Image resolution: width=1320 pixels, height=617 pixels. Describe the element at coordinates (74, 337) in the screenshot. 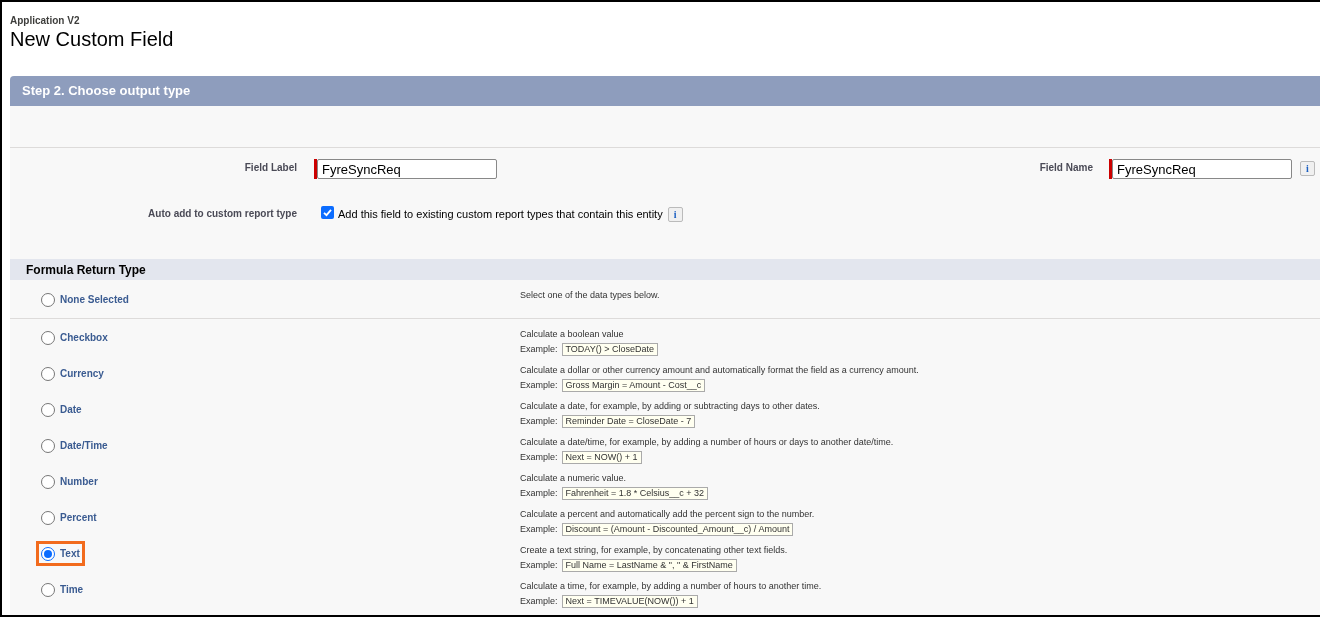

I see `radio-option: Checkbox` at that location.